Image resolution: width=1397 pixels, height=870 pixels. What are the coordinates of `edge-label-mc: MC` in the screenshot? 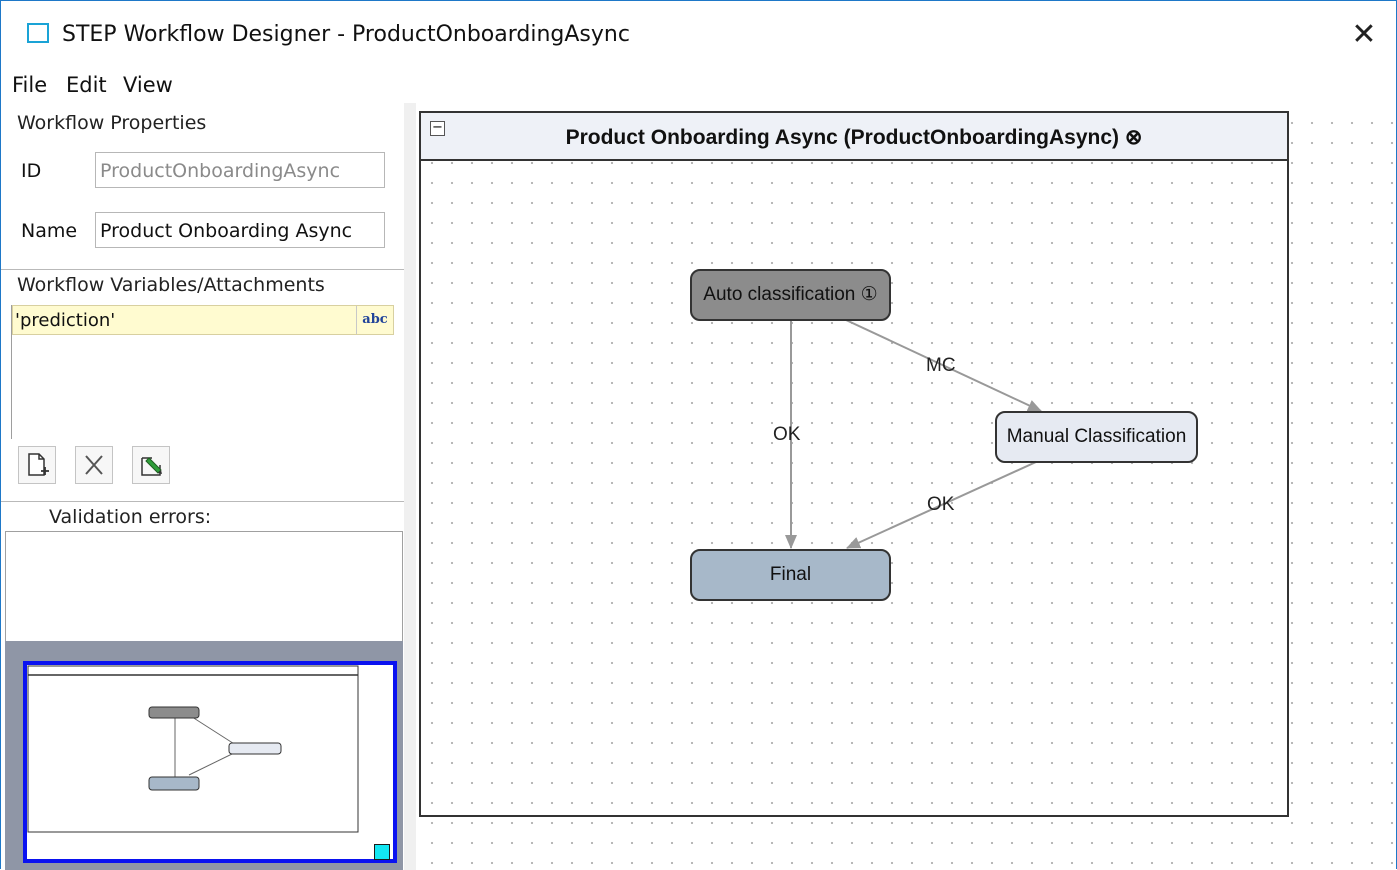 It's located at (941, 365).